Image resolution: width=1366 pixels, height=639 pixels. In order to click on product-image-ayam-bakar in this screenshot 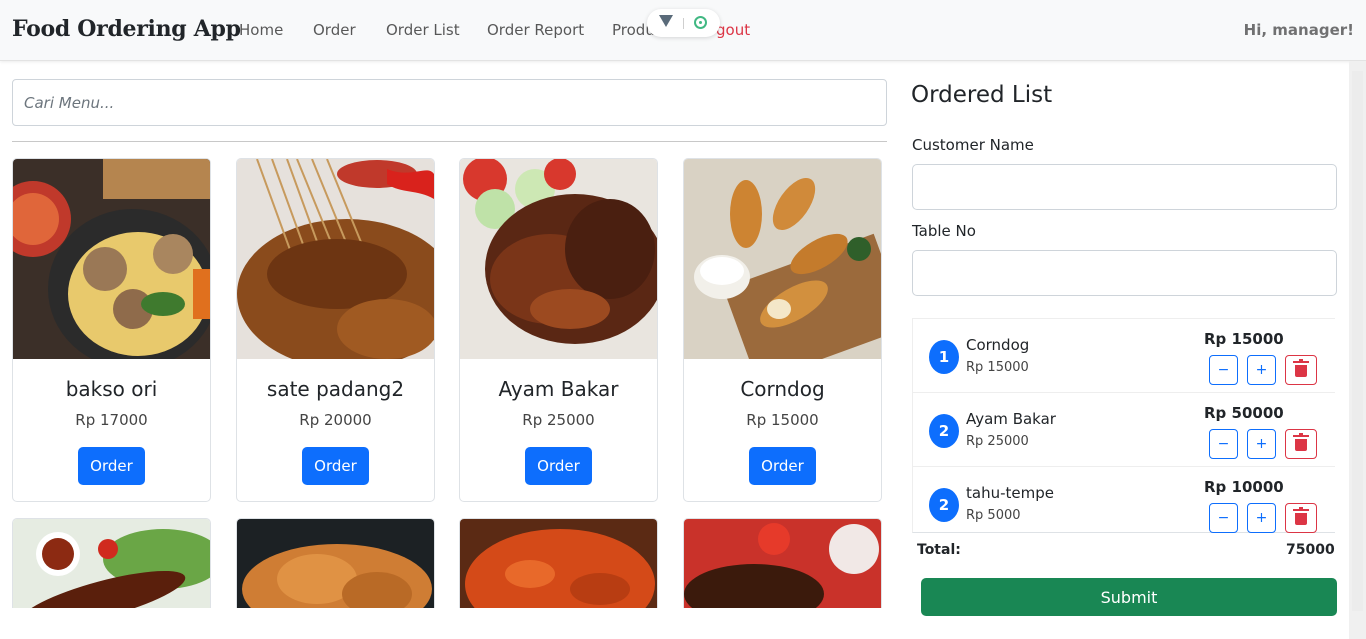, I will do `click(558, 259)`.